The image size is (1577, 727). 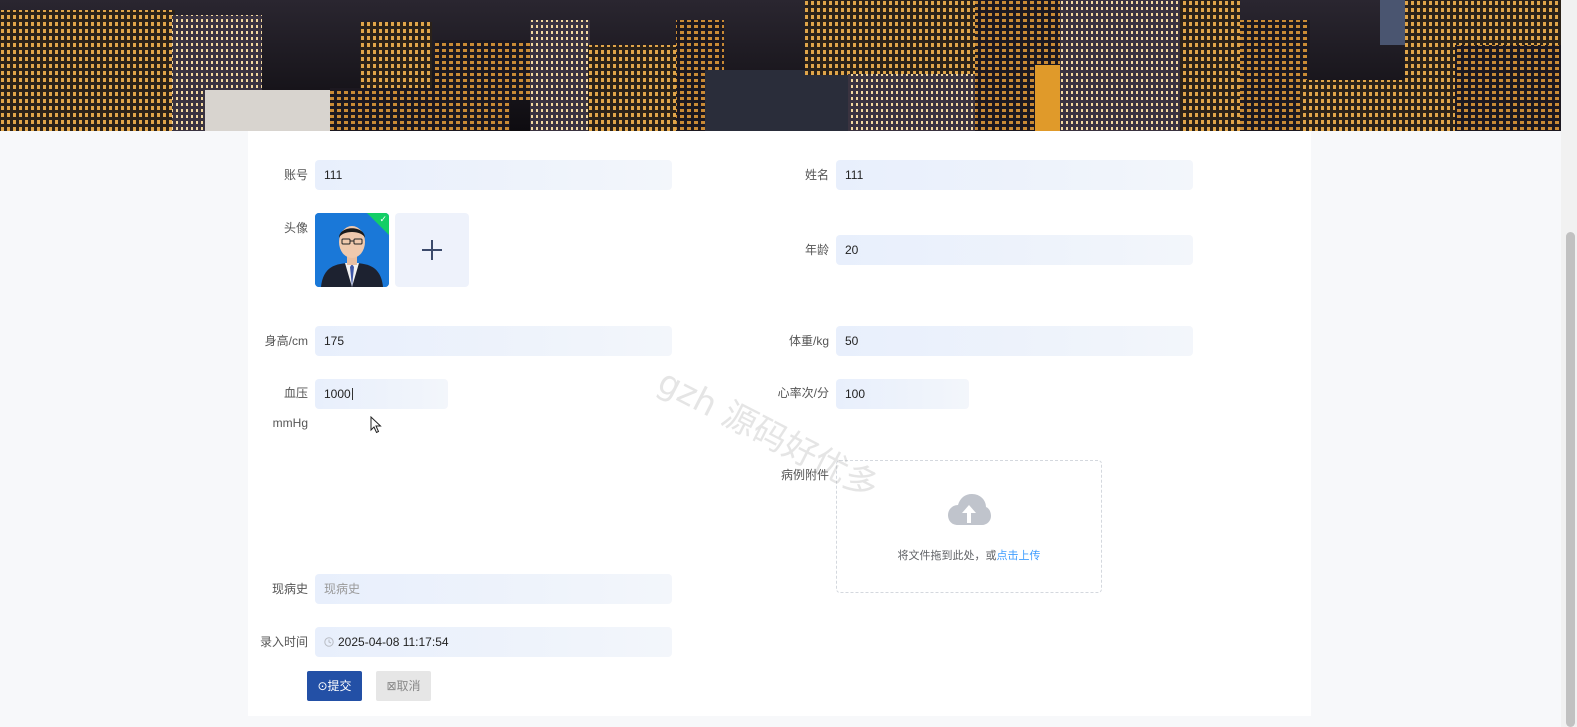 I want to click on cancel-button: ⊠取消, so click(x=403, y=686).